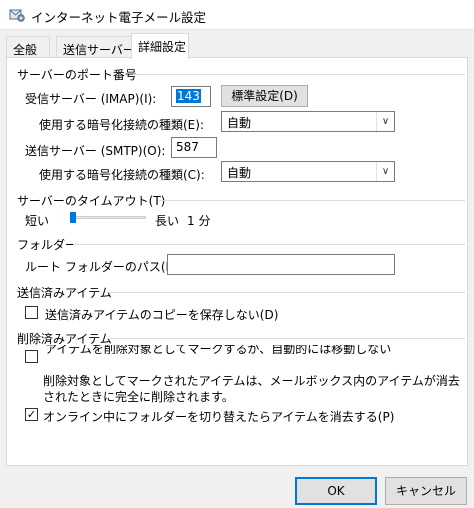  Describe the element at coordinates (138, 397) in the screenshot. I see `deleted-items-note-line2: されたときに完全に削除されます。` at that location.